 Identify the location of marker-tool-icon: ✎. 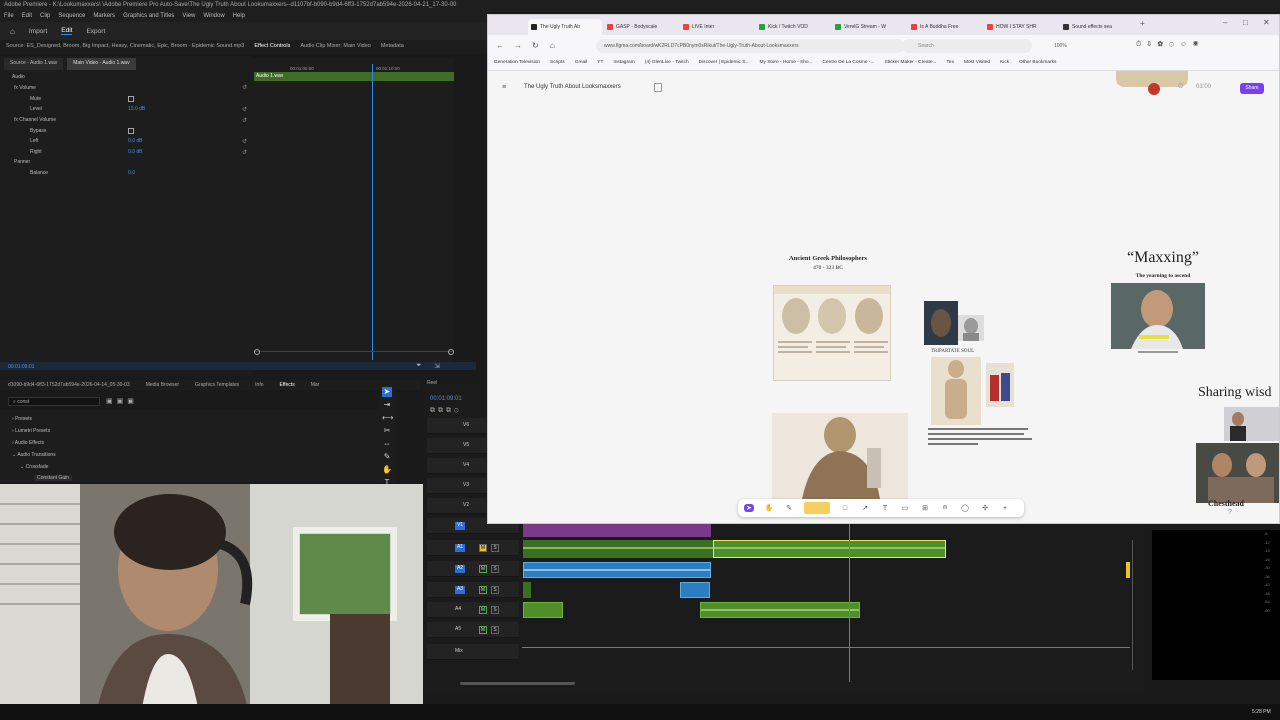
(789, 508).